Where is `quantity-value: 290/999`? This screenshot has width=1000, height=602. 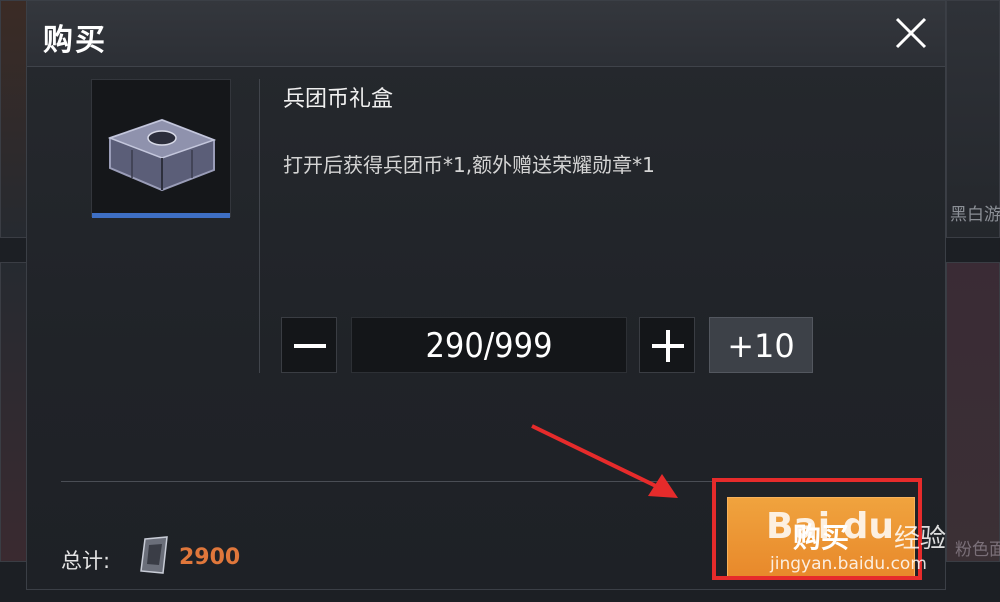
quantity-value: 290/999 is located at coordinates (489, 345).